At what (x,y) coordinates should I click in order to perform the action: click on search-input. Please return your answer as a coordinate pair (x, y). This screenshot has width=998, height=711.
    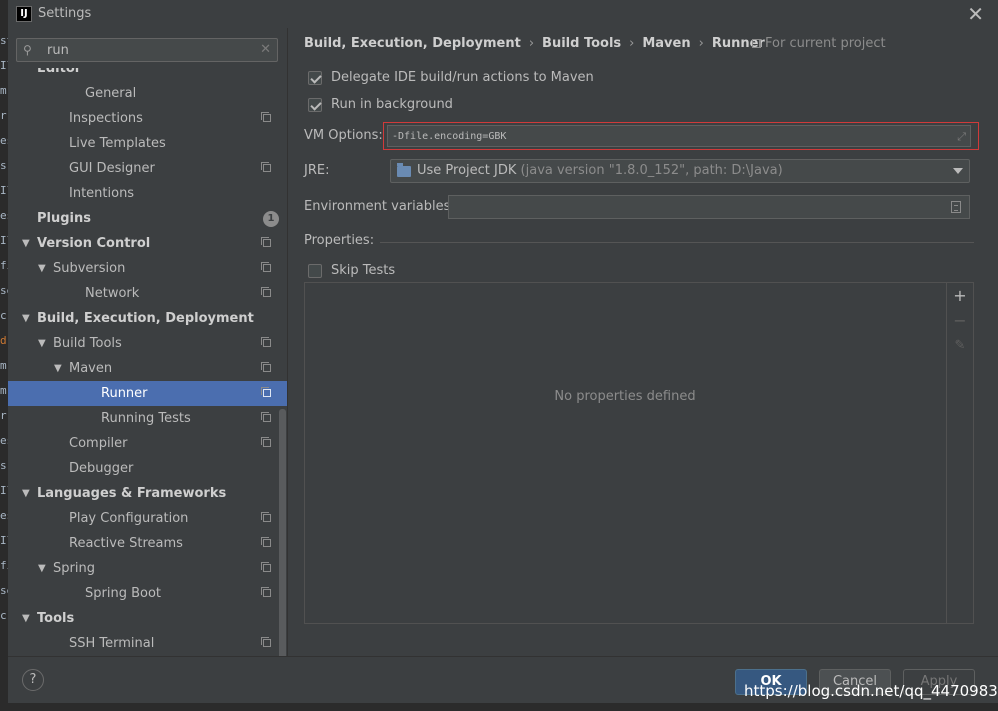
    Looking at the image, I should click on (147, 50).